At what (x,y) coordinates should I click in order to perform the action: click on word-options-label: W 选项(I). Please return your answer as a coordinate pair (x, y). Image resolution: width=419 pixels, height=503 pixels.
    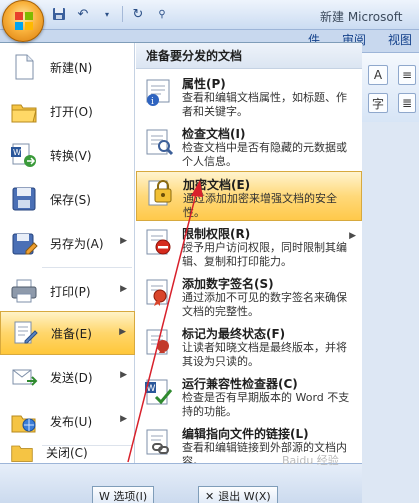
    Looking at the image, I should click on (123, 496).